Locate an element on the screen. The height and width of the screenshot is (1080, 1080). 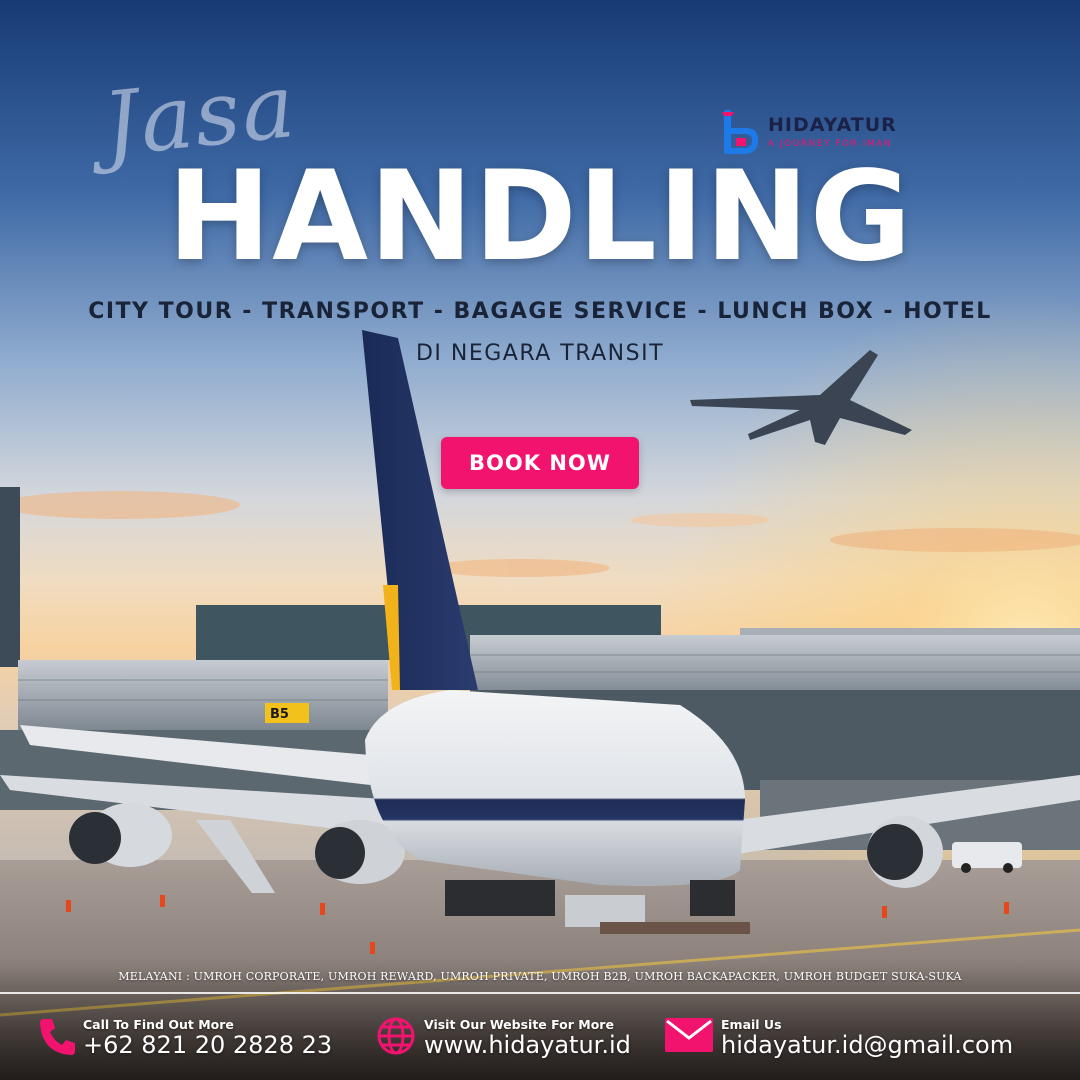
mail-icon is located at coordinates (689, 1035).